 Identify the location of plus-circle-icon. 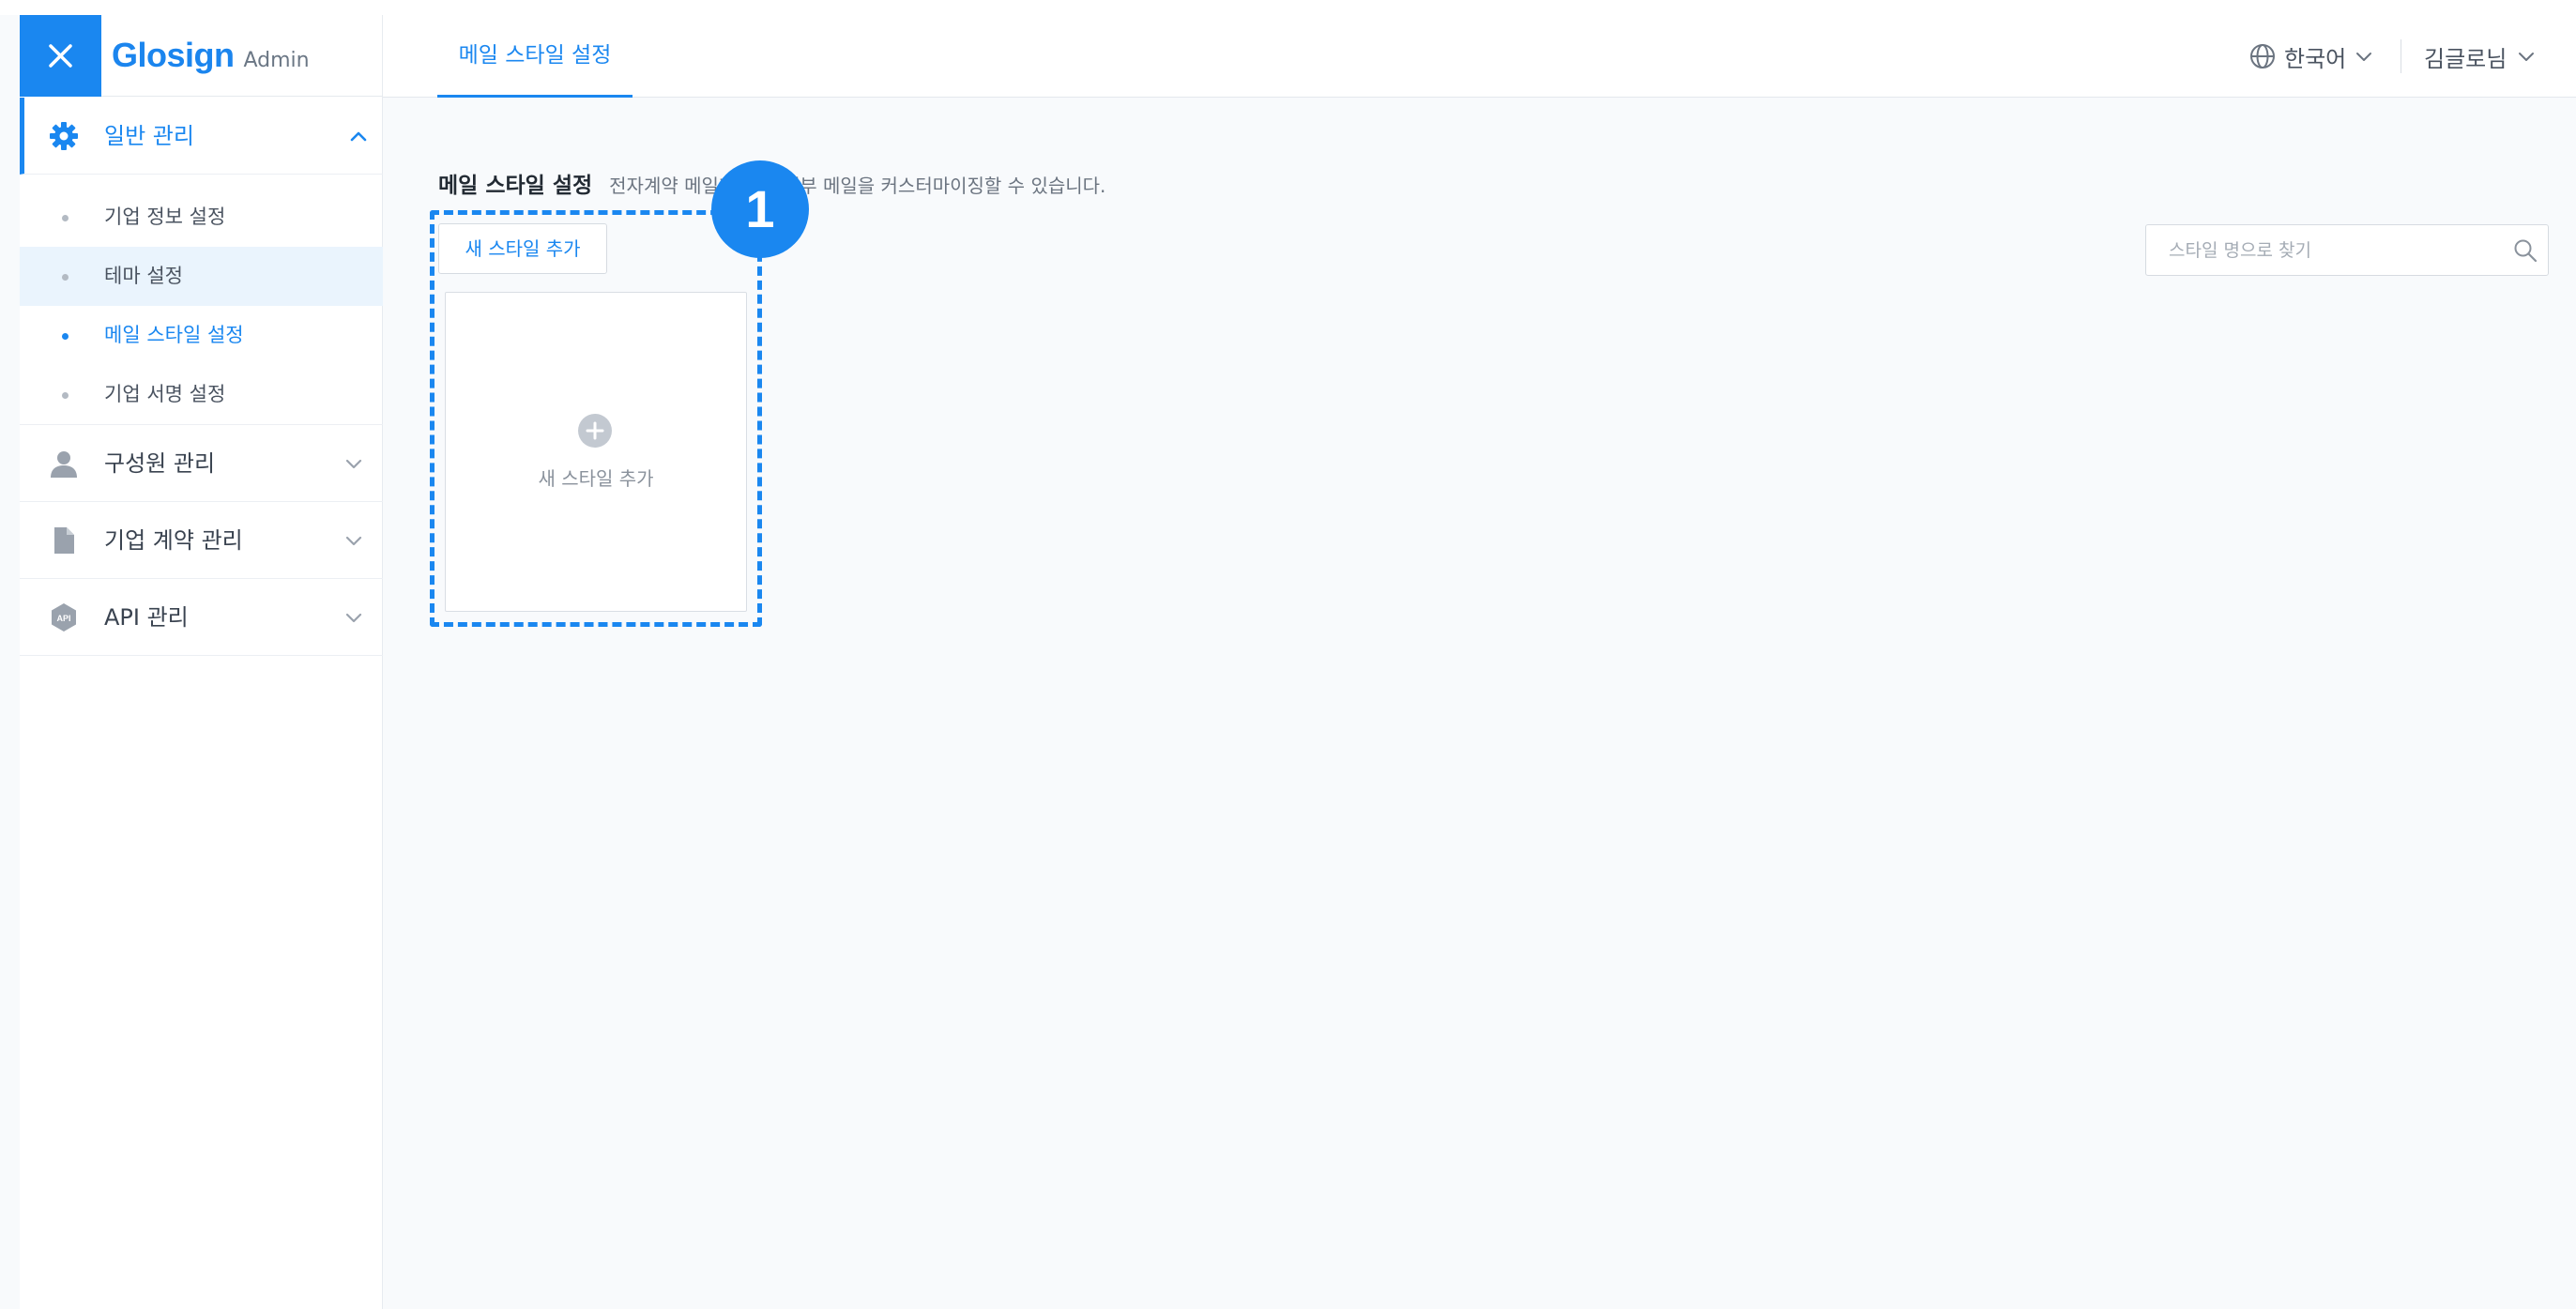
(595, 431).